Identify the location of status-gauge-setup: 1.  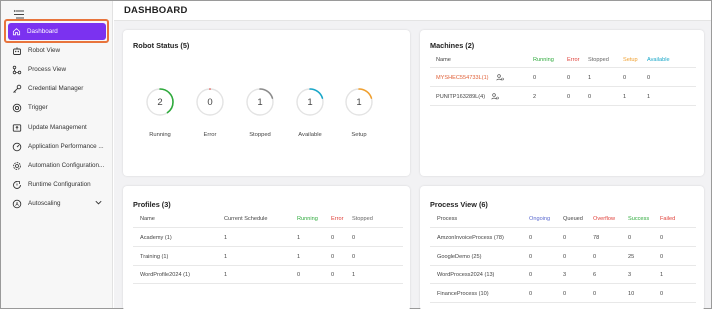
(359, 102).